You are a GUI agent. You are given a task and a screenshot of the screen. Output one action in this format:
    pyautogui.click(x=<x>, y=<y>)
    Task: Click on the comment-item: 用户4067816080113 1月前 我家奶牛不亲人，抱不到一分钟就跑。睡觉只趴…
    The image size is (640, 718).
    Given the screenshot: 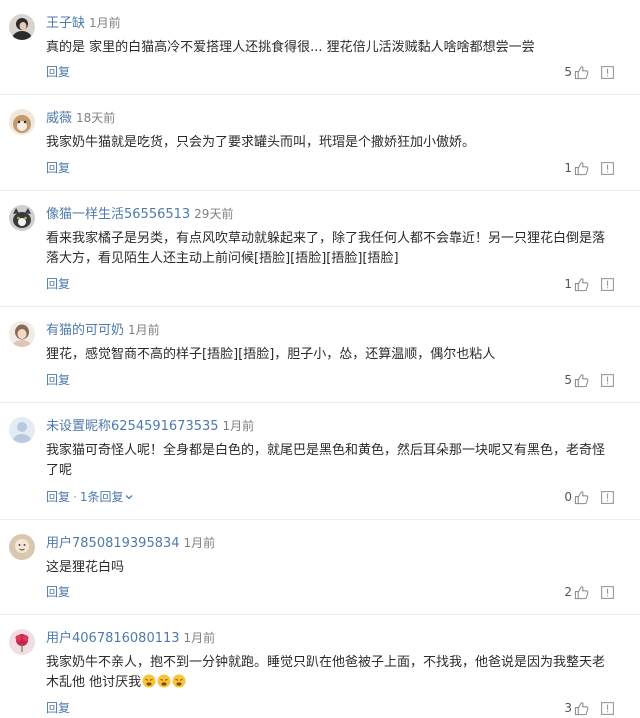 What is the action you would take?
    pyautogui.click(x=320, y=666)
    